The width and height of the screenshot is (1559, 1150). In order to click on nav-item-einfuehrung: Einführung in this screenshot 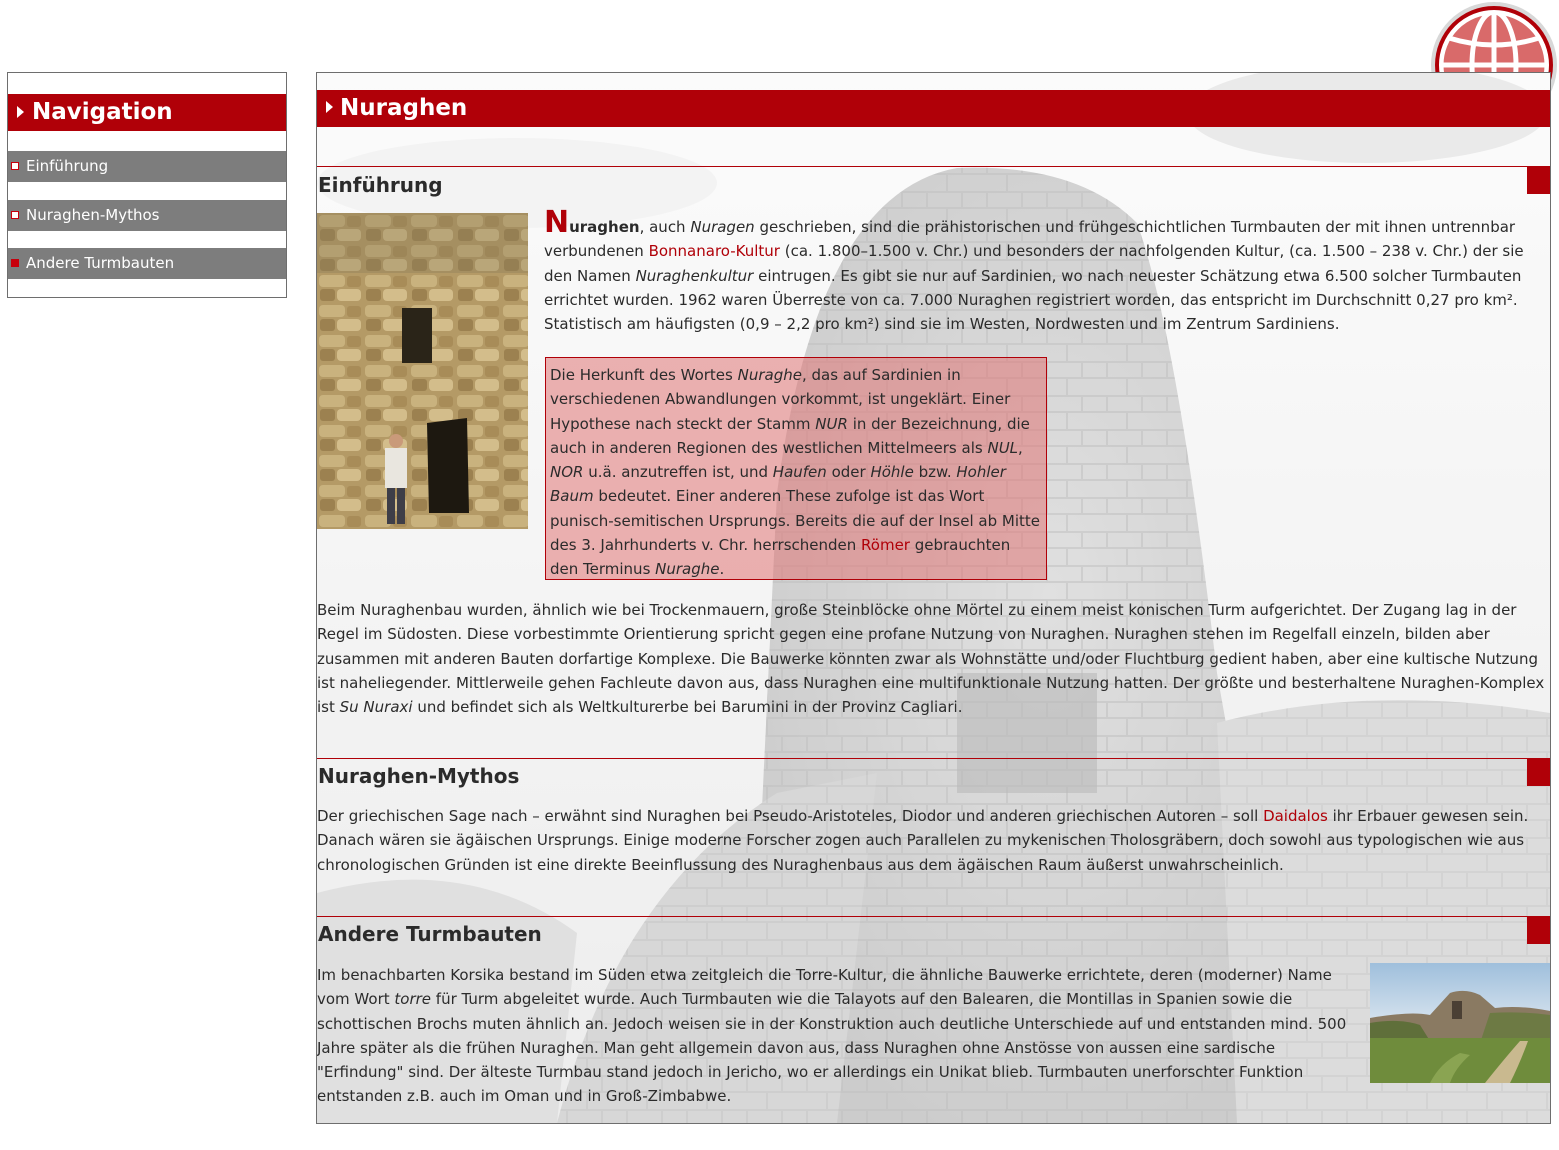, I will do `click(147, 166)`.